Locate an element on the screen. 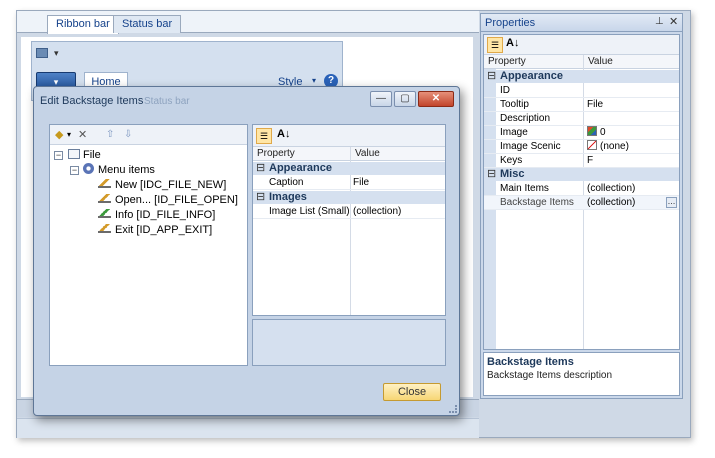  grid-header: Property Value is located at coordinates (349, 154).